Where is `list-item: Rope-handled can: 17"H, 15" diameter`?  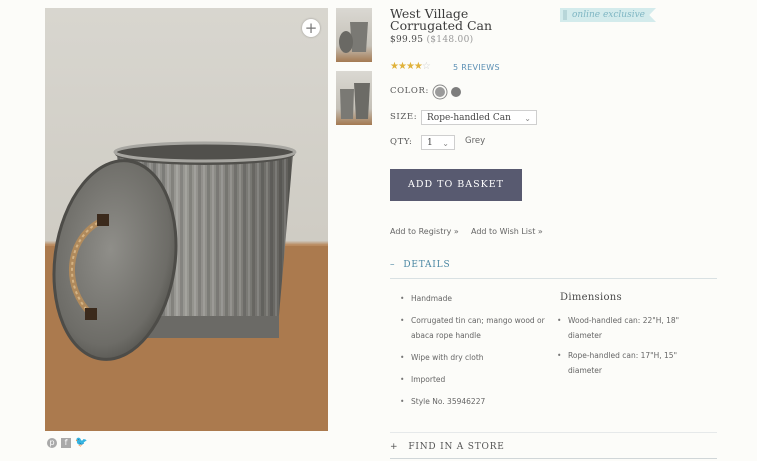 list-item: Rope-handled can: 17"H, 15" diameter is located at coordinates (627, 363).